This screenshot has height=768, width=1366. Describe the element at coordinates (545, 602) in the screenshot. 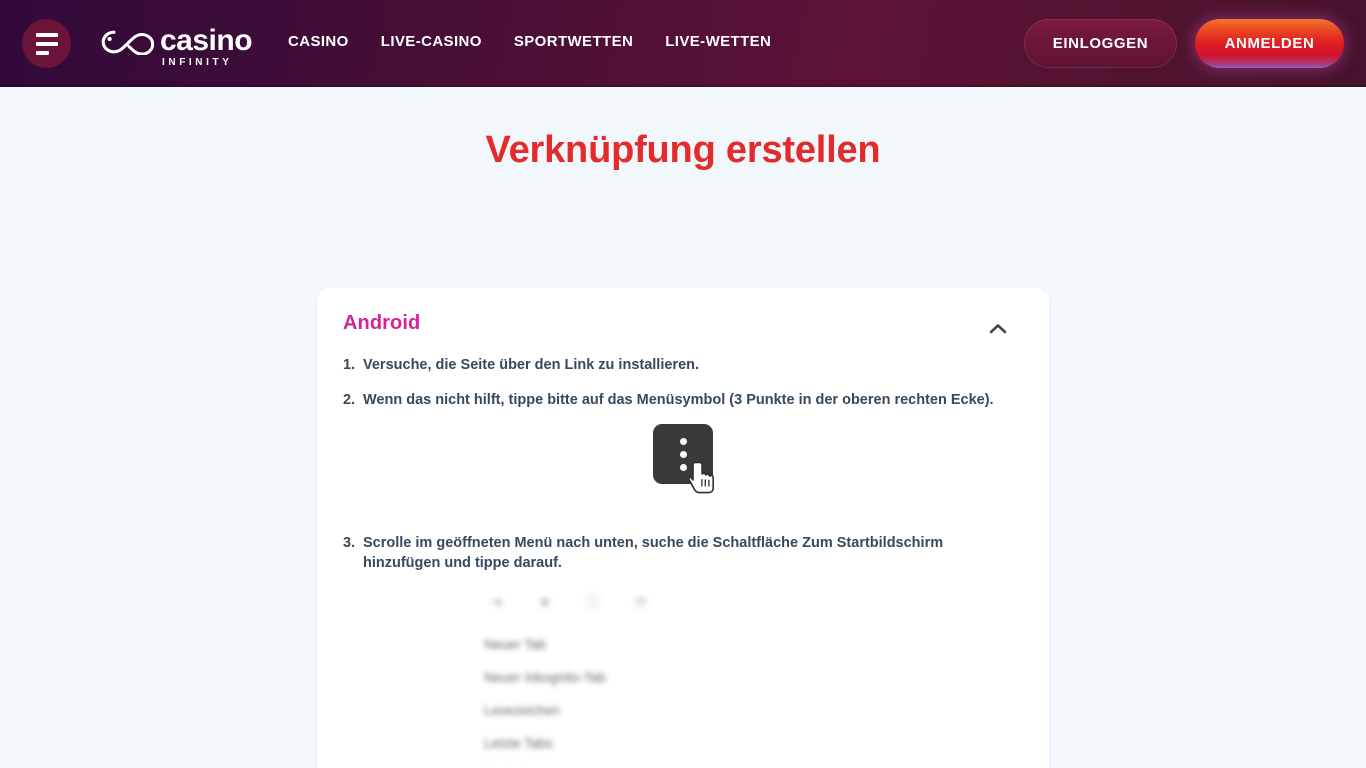

I see `star-icon: ★` at that location.